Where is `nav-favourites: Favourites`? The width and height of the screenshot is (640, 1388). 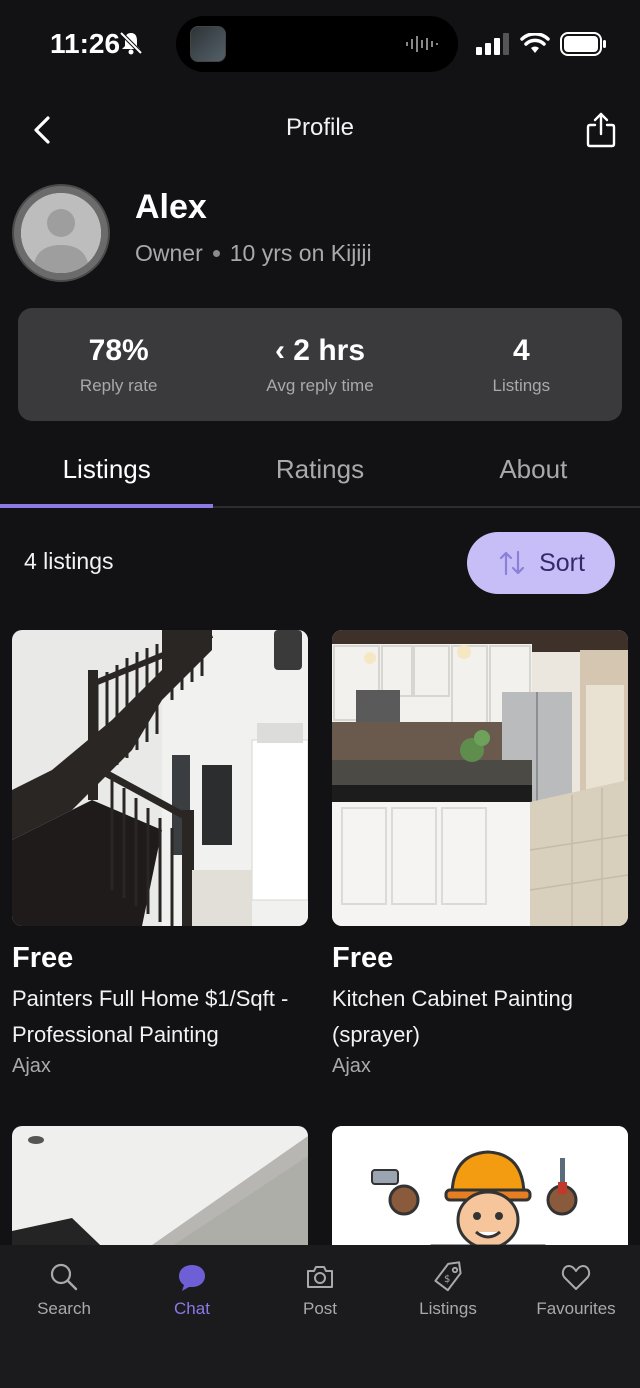 nav-favourites: Favourites is located at coordinates (576, 1316).